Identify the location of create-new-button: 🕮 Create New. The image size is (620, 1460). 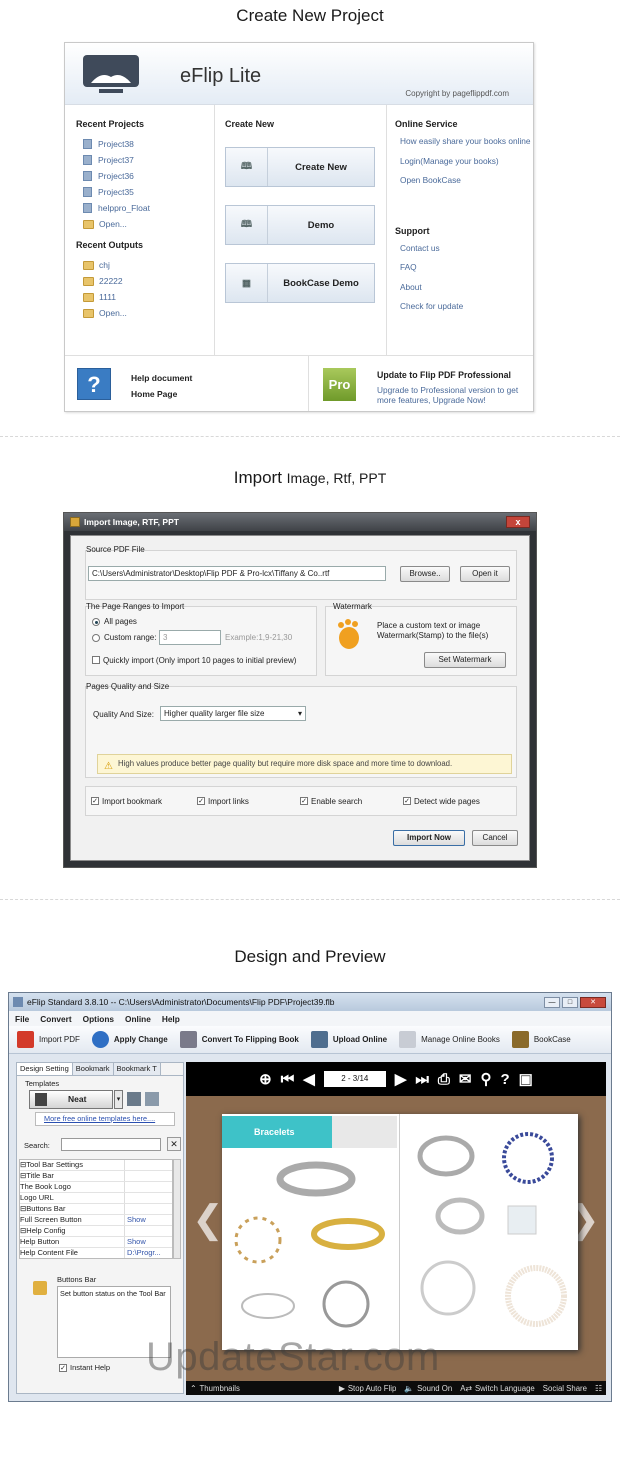
(300, 167).